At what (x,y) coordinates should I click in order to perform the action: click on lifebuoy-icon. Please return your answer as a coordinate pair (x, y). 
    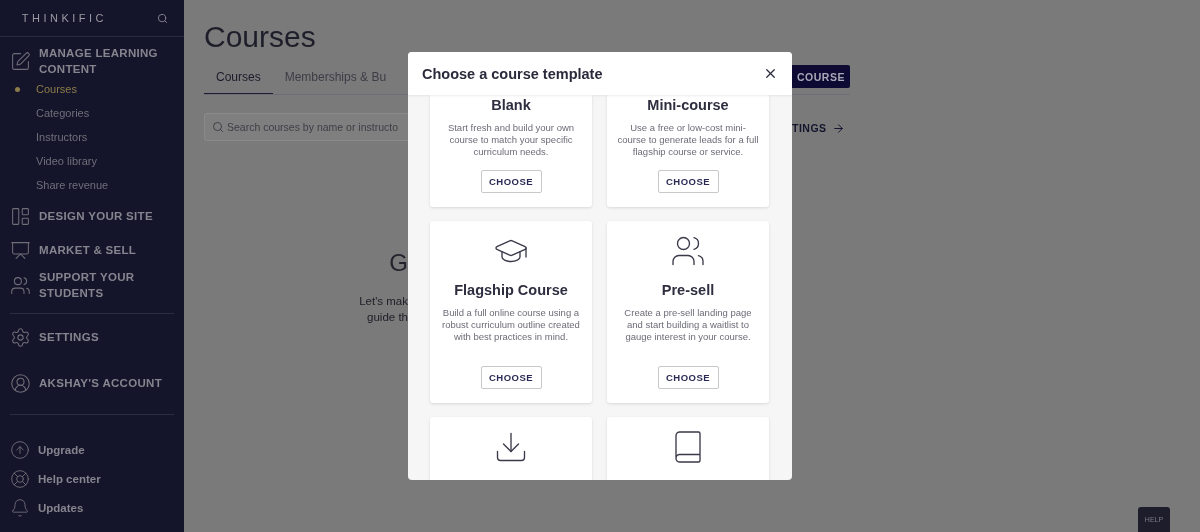
    Looking at the image, I should click on (20, 478).